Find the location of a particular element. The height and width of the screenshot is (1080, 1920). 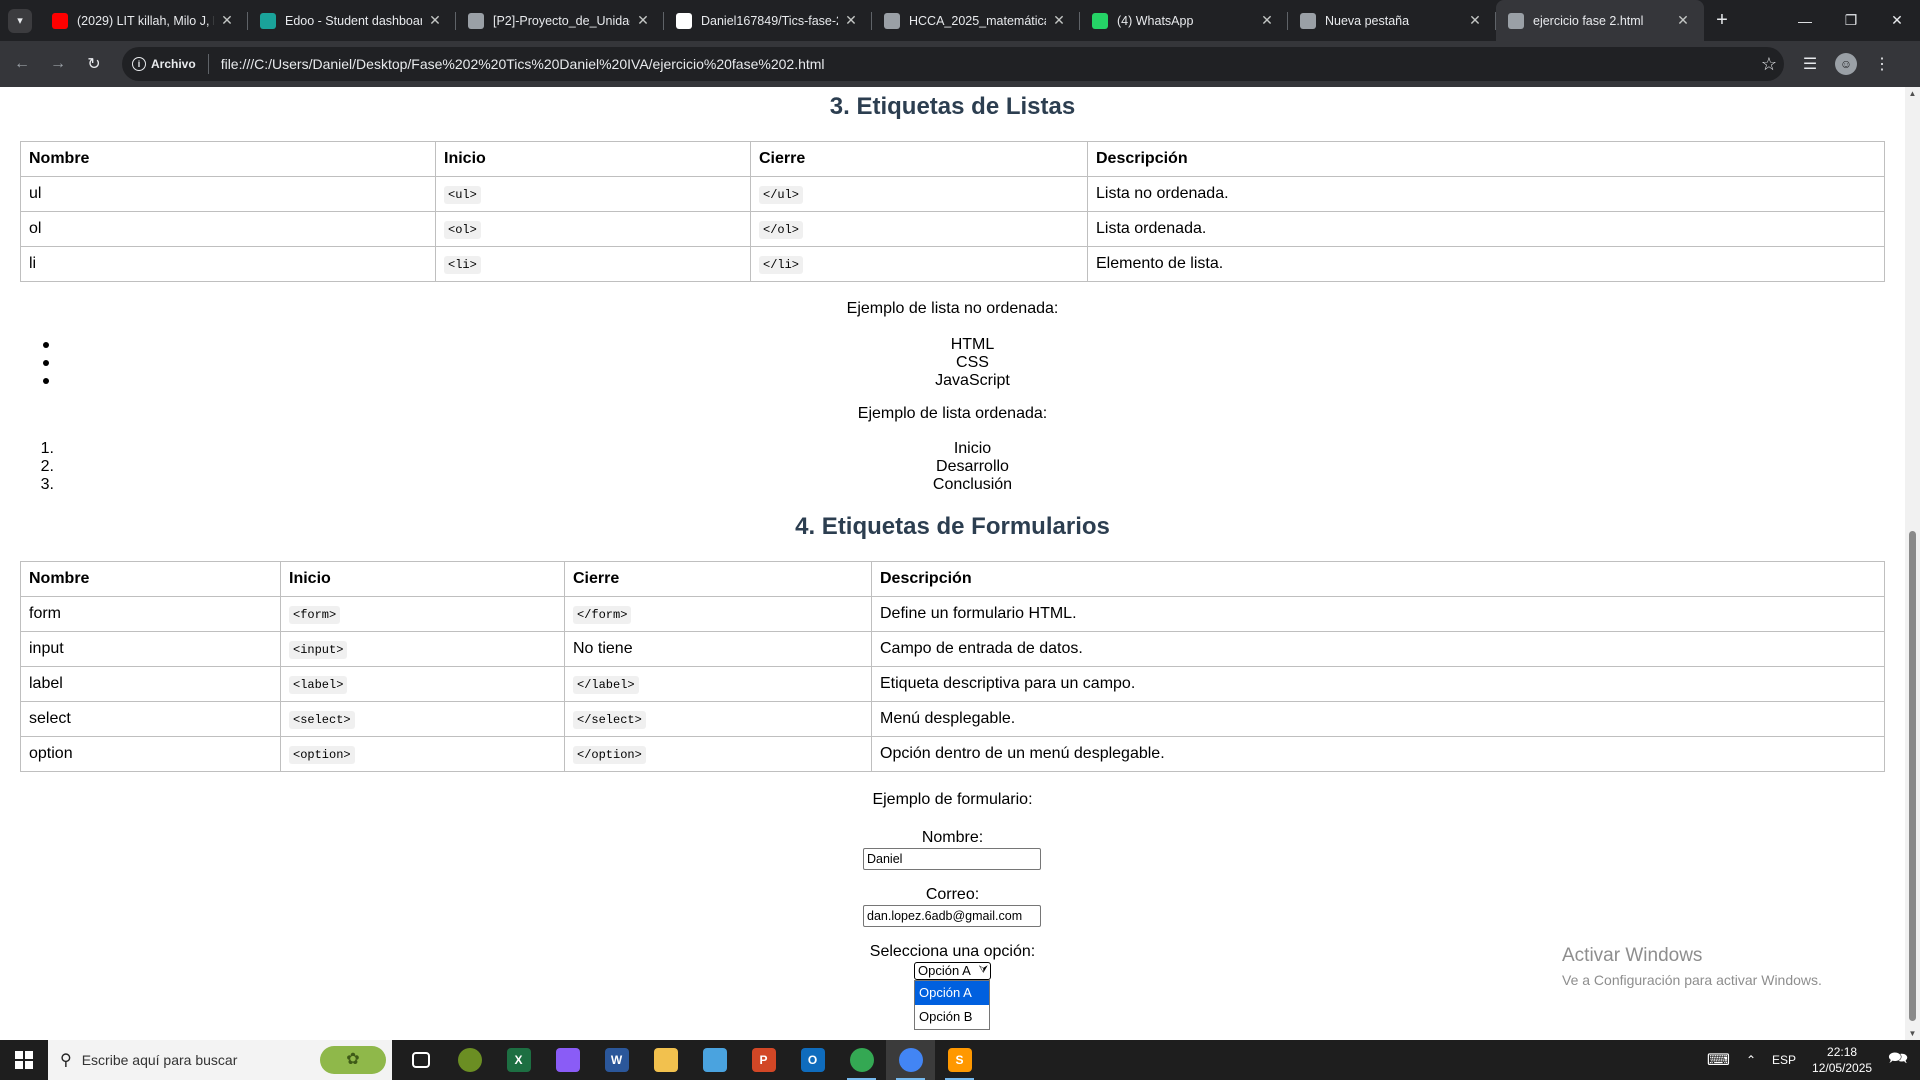

language-indicator: ESP is located at coordinates (1784, 1060).